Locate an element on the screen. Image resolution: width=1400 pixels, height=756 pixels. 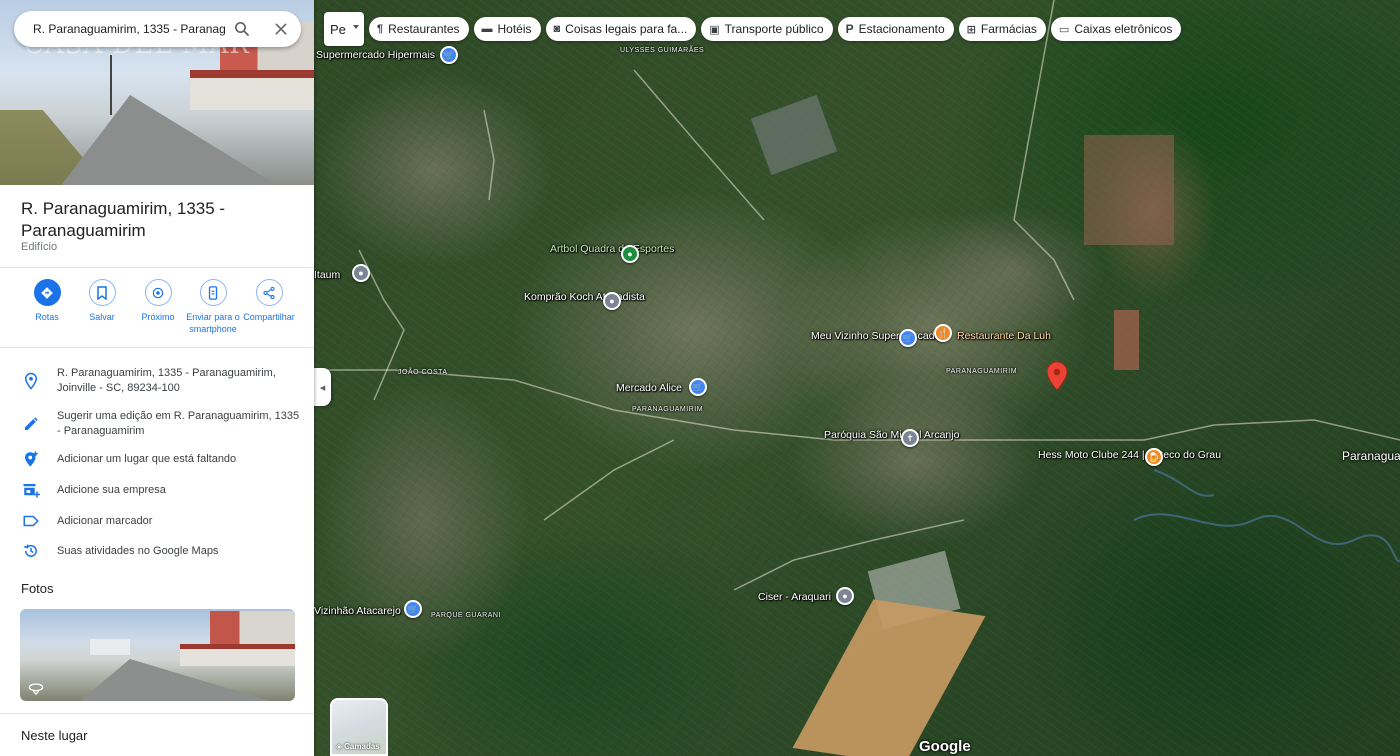
history-icon is located at coordinates (30, 550).